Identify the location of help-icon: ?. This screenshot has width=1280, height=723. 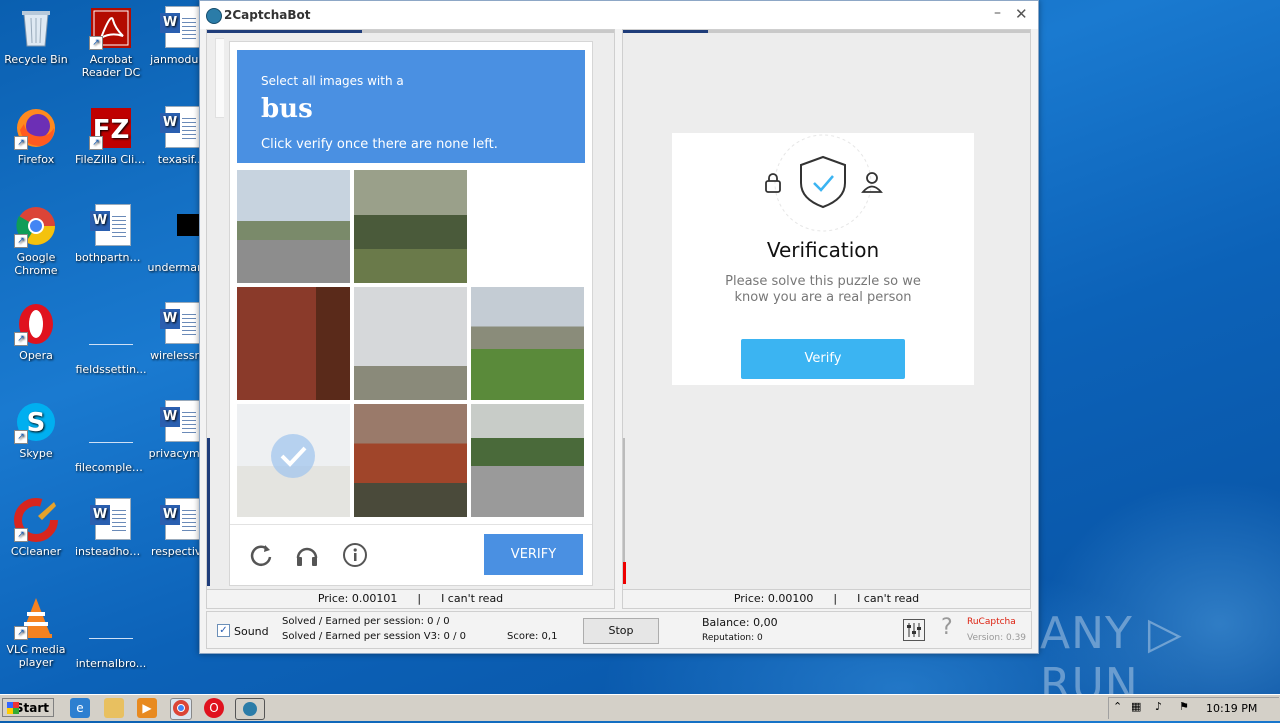
(947, 627).